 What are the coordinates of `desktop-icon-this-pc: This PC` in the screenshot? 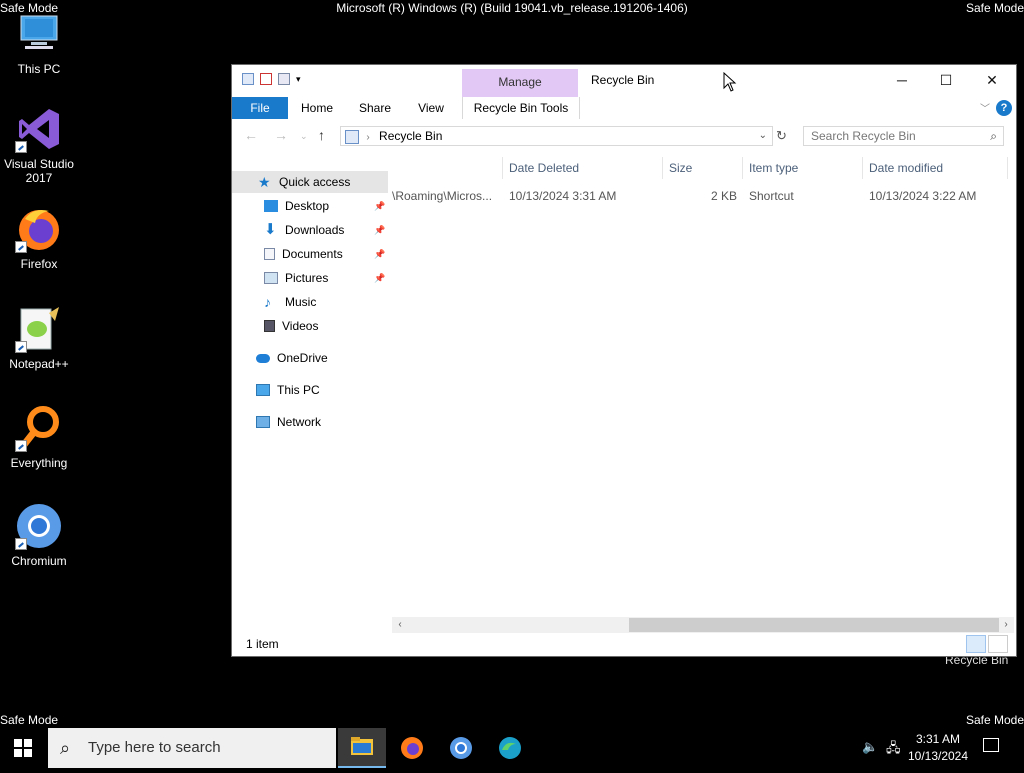 It's located at (39, 43).